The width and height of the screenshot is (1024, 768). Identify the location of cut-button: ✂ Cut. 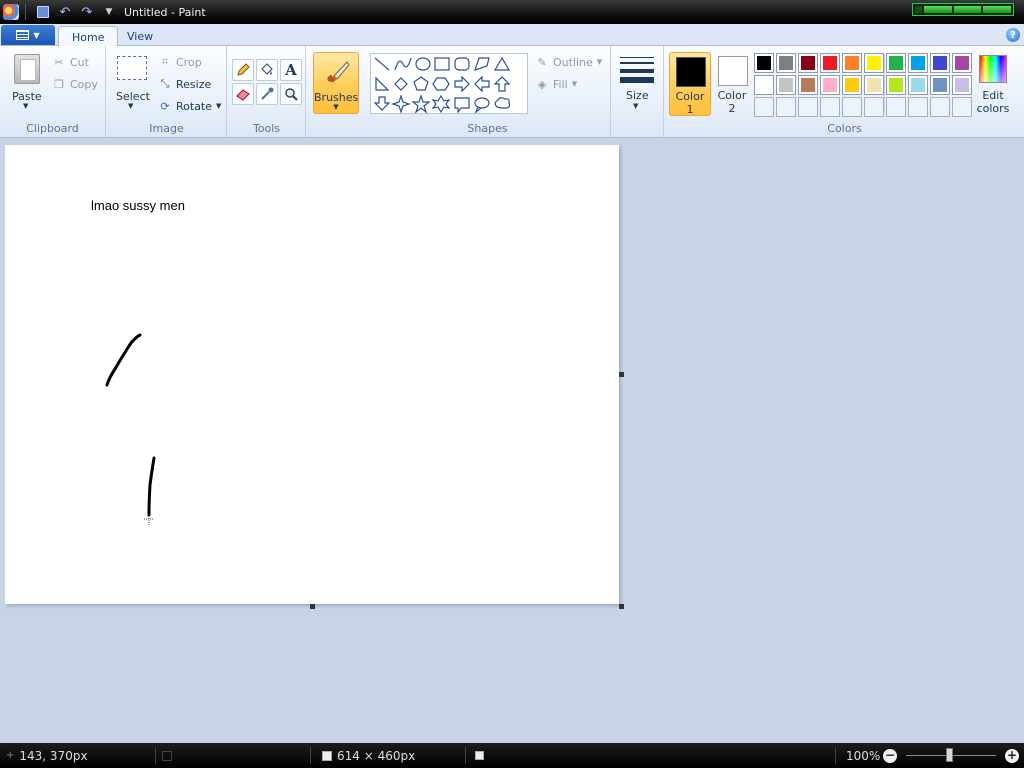
(70, 62).